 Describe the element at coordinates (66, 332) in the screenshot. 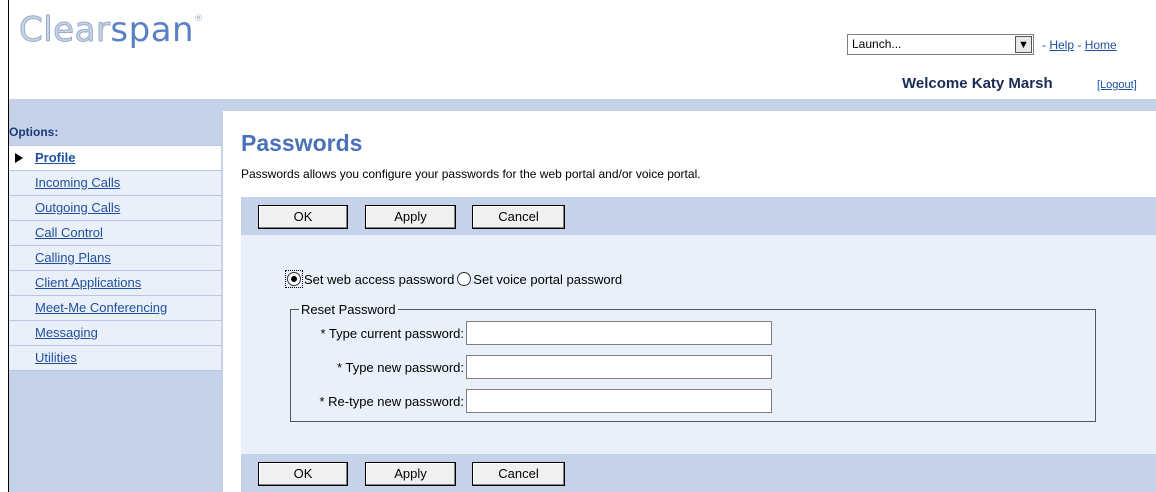

I see `sidebar-item-label: Messaging` at that location.